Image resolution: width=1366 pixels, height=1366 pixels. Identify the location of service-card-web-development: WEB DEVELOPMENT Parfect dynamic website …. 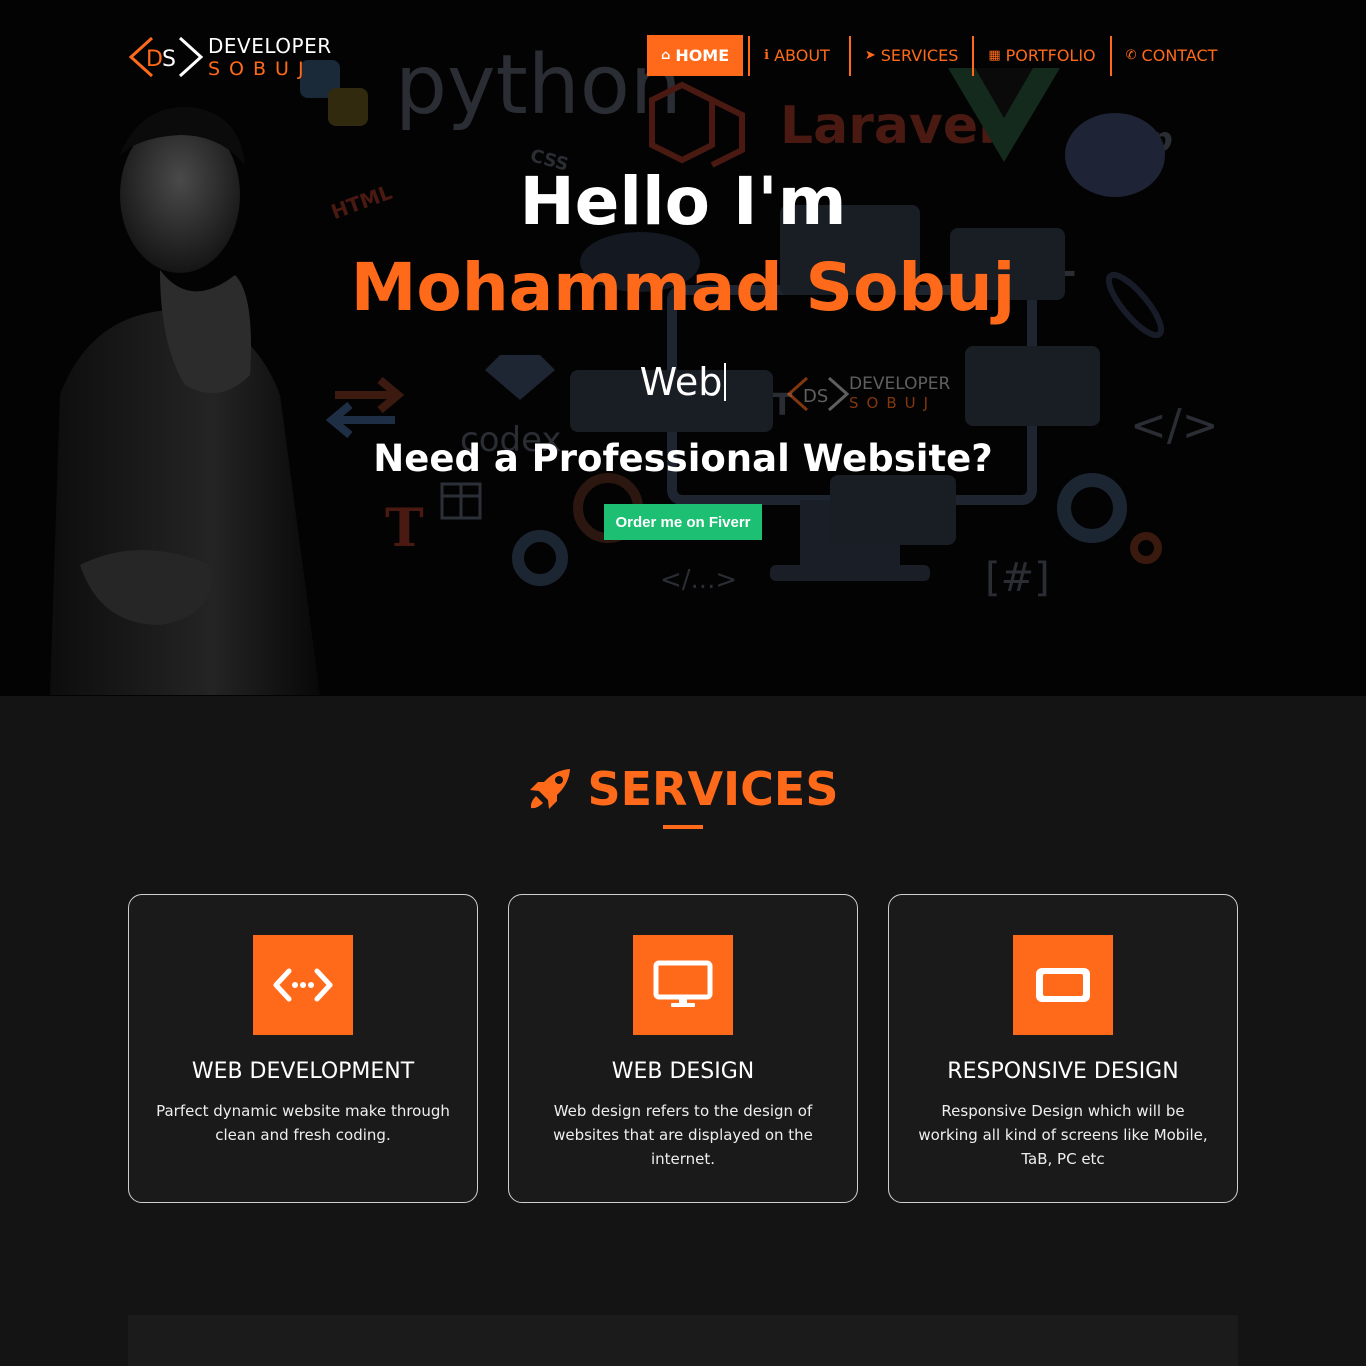
(303, 1048).